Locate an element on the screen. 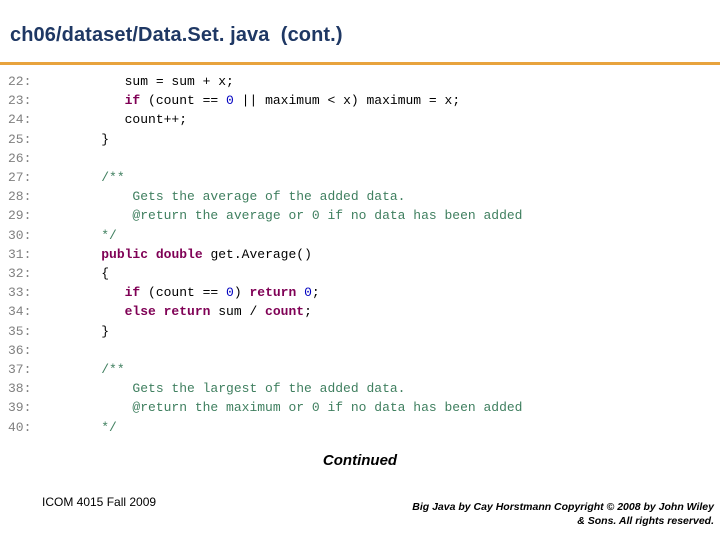 This screenshot has width=720, height=540. code-line-number: 33: is located at coordinates (20, 293).